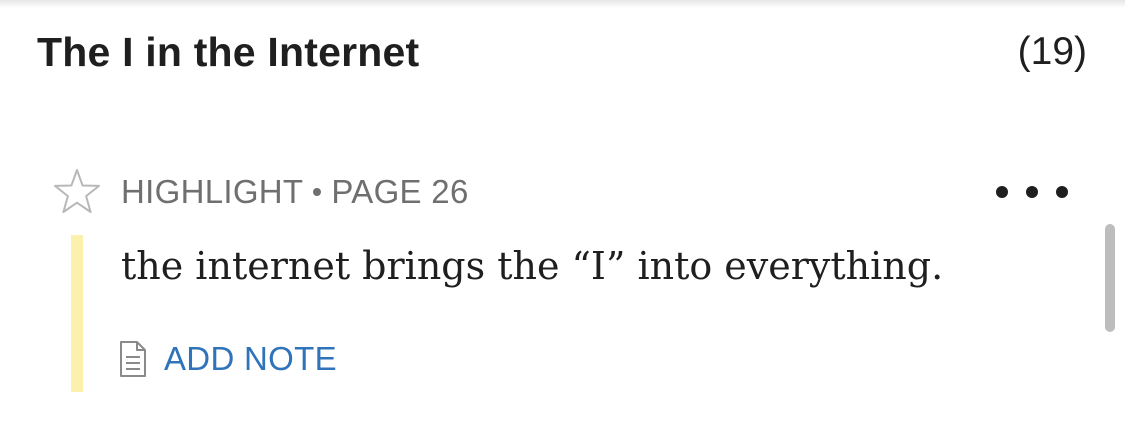  I want to click on add-note-button: ADD NOTE, so click(227, 359).